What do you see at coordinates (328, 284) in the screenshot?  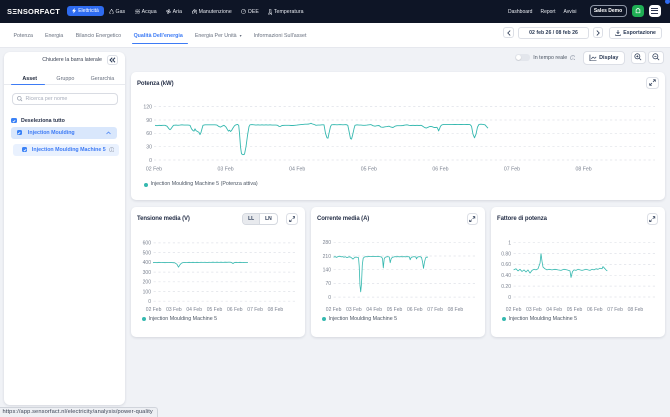 I see `svg-text: 70` at bounding box center [328, 284].